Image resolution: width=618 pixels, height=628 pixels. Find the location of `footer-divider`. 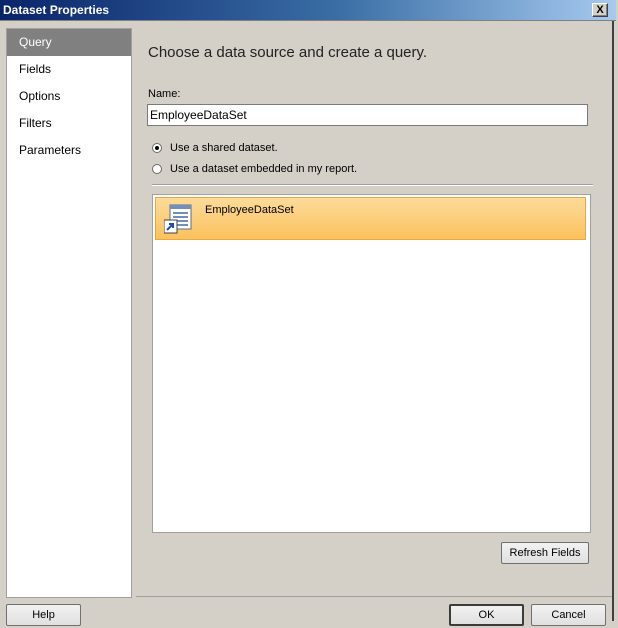

footer-divider is located at coordinates (374, 596).